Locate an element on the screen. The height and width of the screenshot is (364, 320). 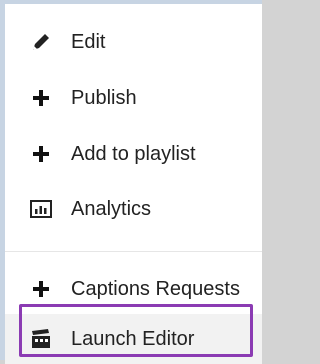
menu-item-add-to-playlist: Add to playlist is located at coordinates (133, 154).